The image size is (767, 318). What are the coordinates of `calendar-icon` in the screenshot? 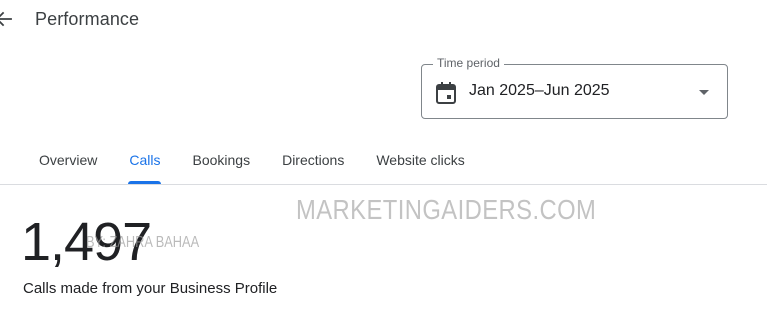 It's located at (446, 93).